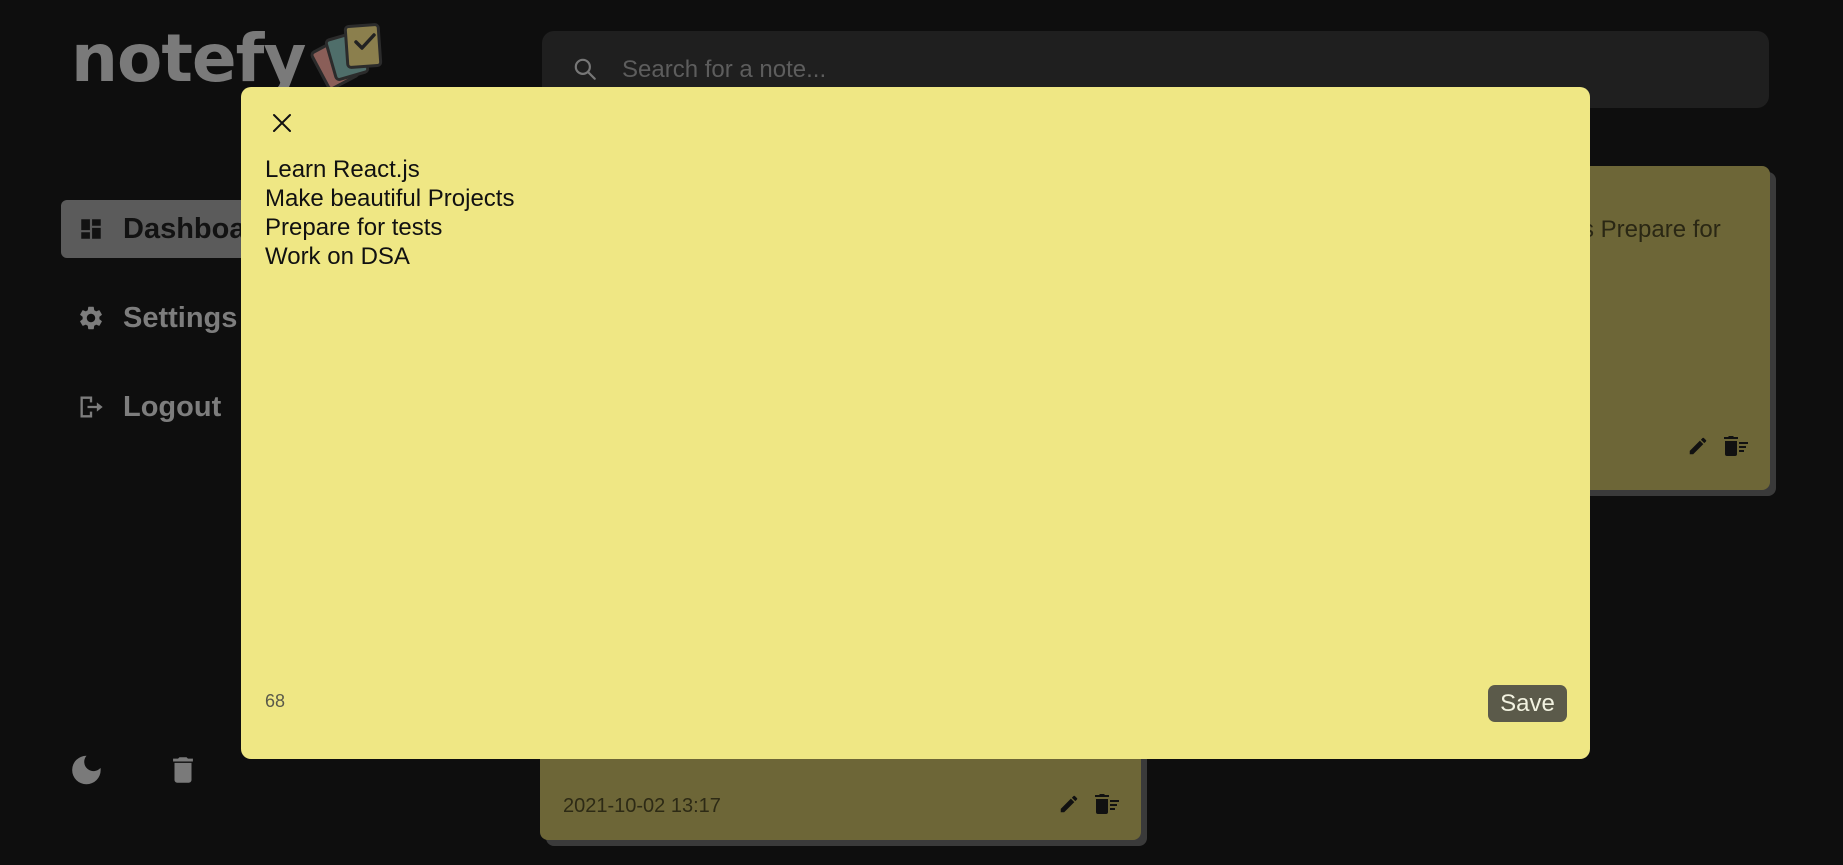  What do you see at coordinates (353, 58) in the screenshot?
I see `logo-cards-icon` at bounding box center [353, 58].